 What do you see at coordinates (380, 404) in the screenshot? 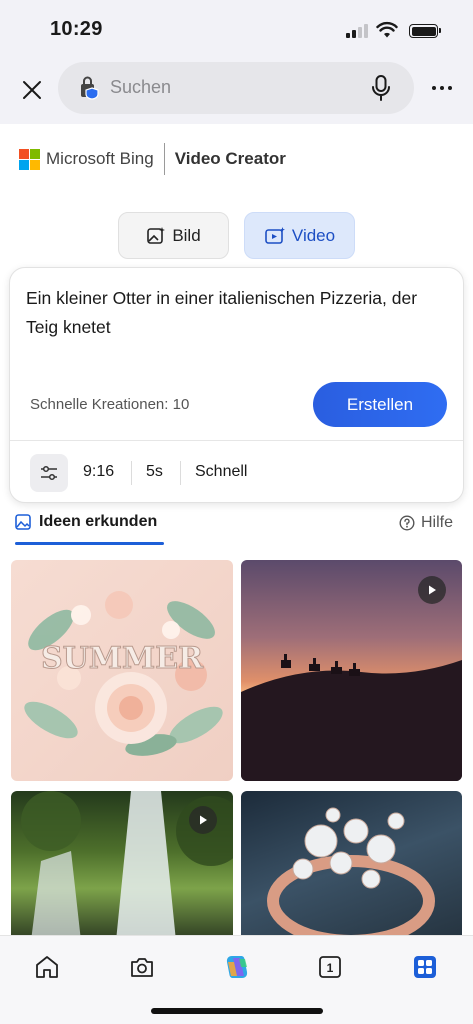
I see `create-button: Erstellen` at bounding box center [380, 404].